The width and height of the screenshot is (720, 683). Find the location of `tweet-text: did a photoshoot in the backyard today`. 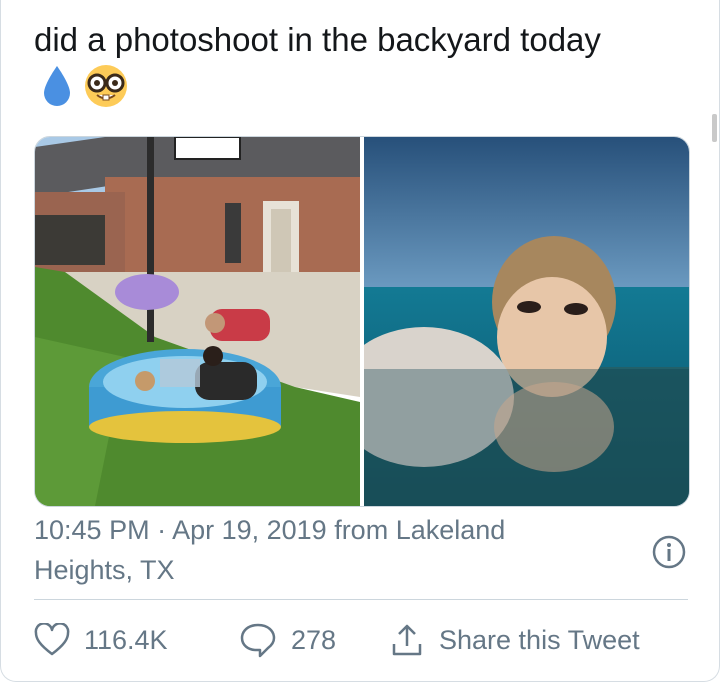

tweet-text: did a photoshoot in the backyard today is located at coordinates (317, 39).